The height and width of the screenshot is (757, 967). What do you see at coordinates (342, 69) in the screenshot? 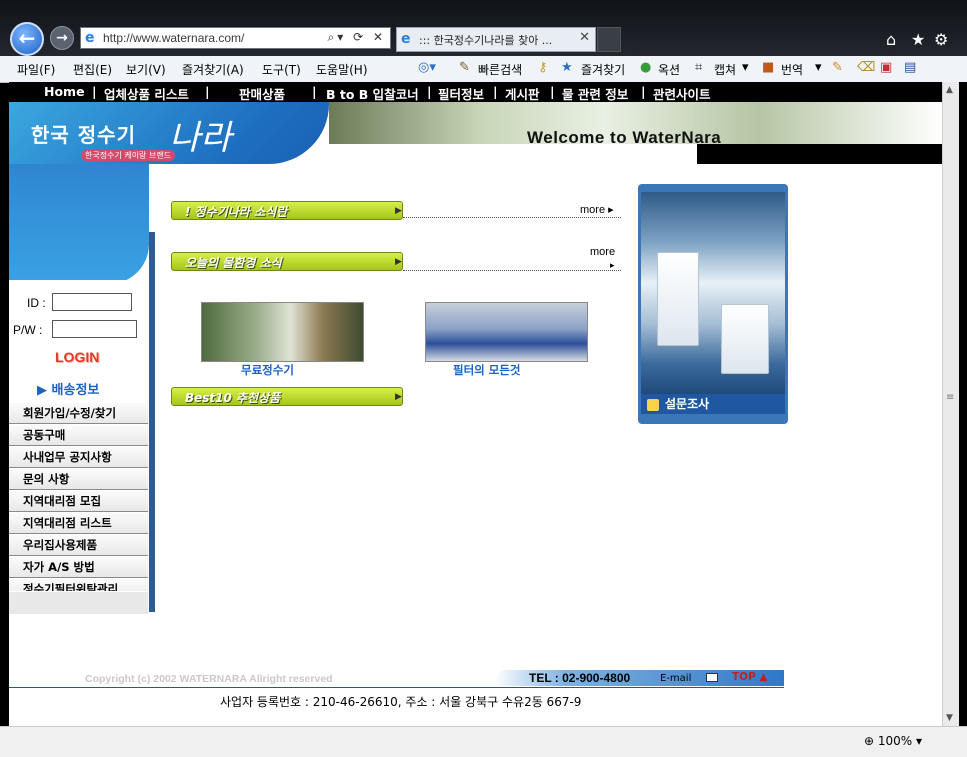
I see `menu-help: 도움말(H)` at bounding box center [342, 69].